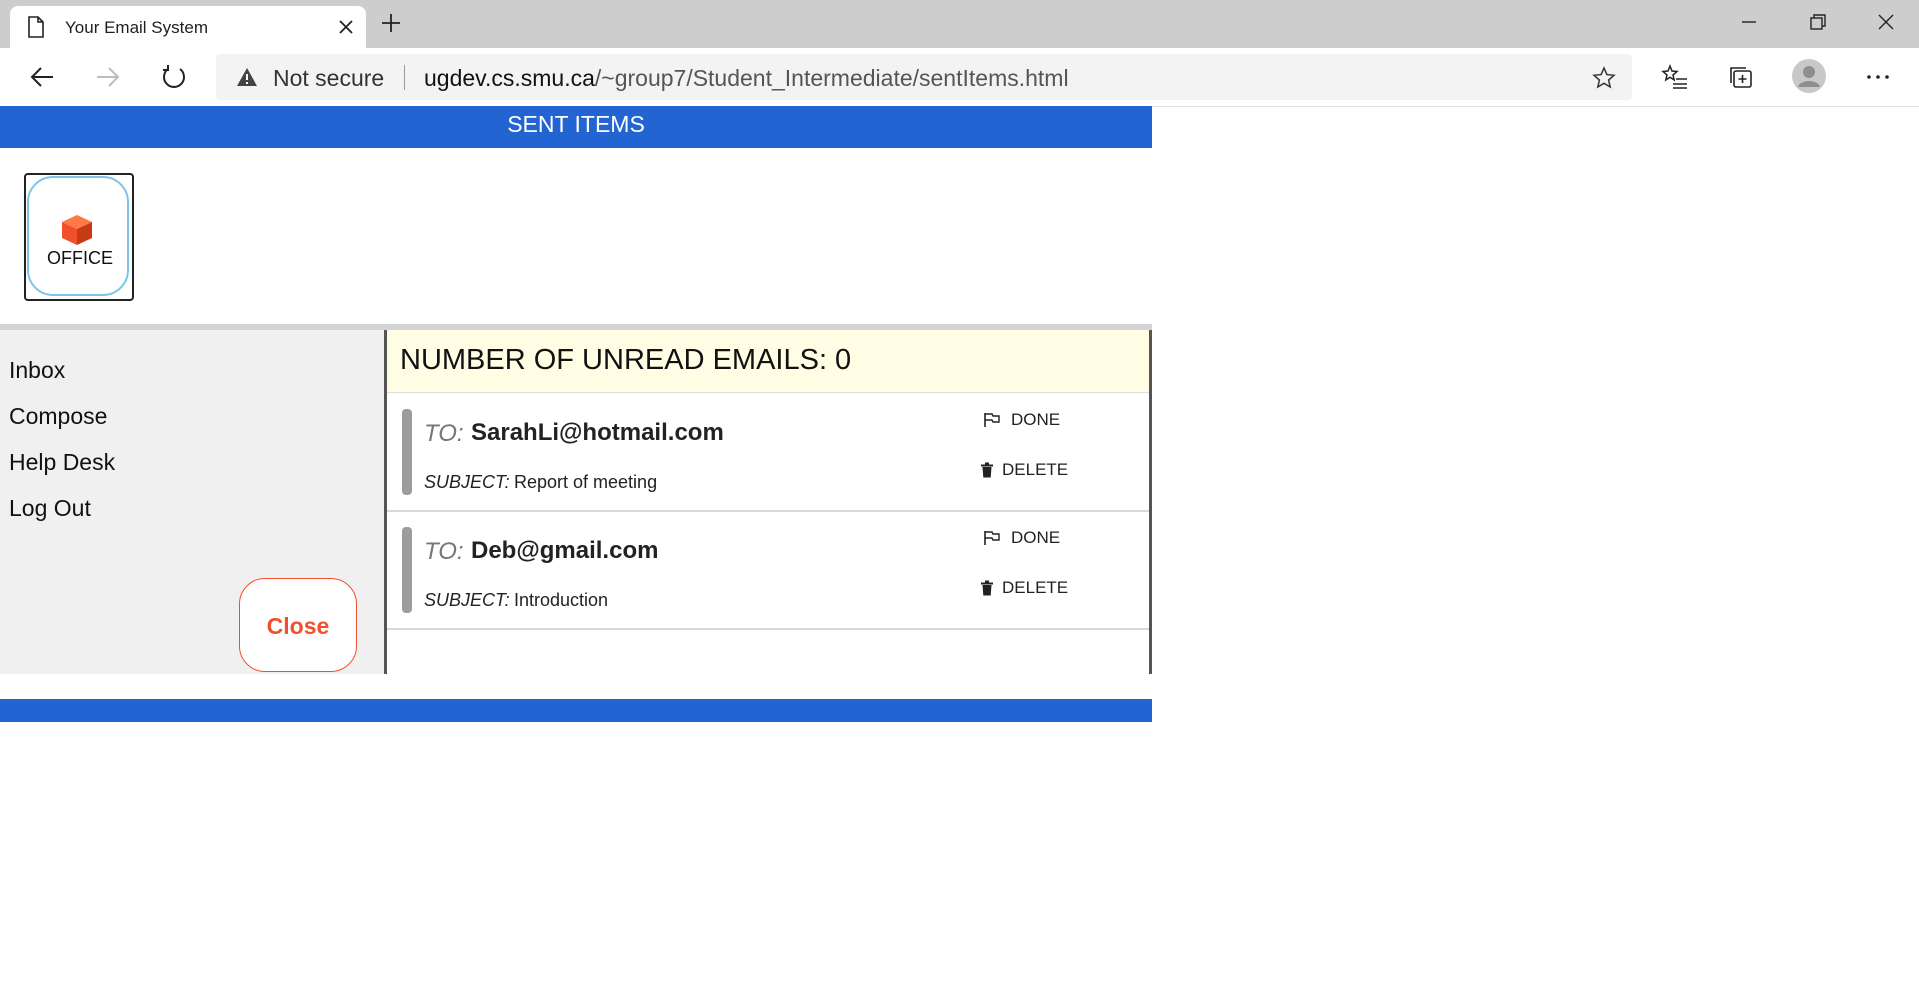  What do you see at coordinates (509, 78) in the screenshot?
I see `url-host: ugdev.cs.smu.ca` at bounding box center [509, 78].